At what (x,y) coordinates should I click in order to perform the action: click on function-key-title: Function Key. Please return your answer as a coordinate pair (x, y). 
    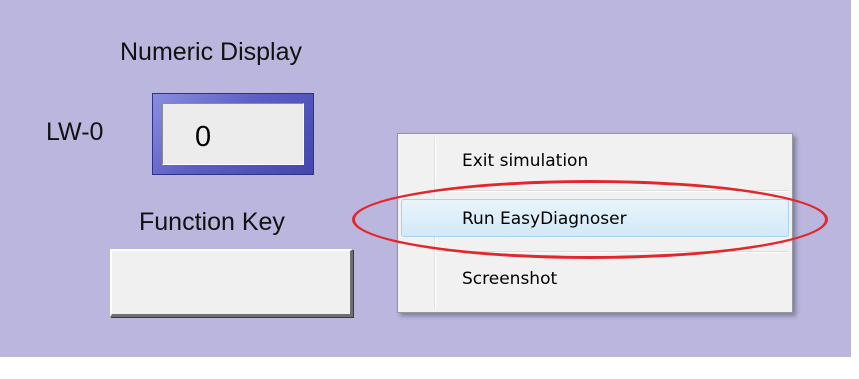
    Looking at the image, I should click on (212, 222).